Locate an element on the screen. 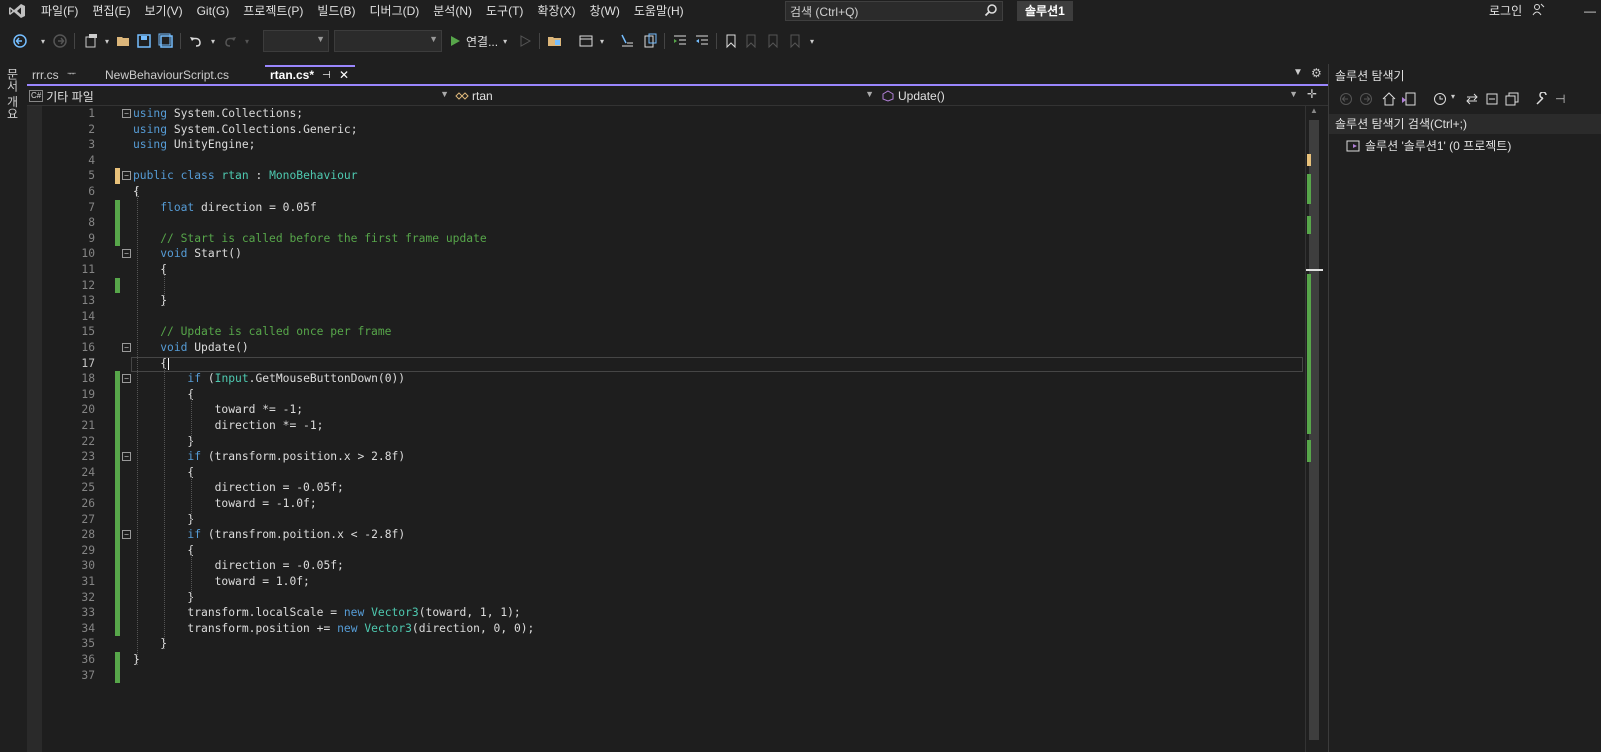  start-debugging-button: 연결... ▾ is located at coordinates (484, 41).